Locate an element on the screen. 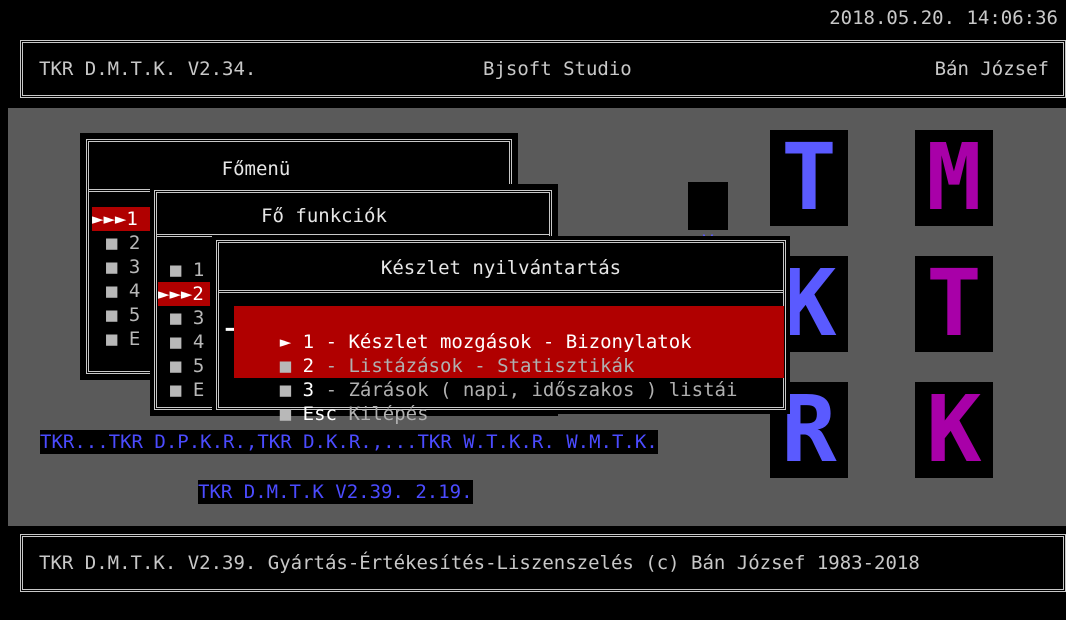 The width and height of the screenshot is (1066, 620). item-label: Kilépés is located at coordinates (388, 414).